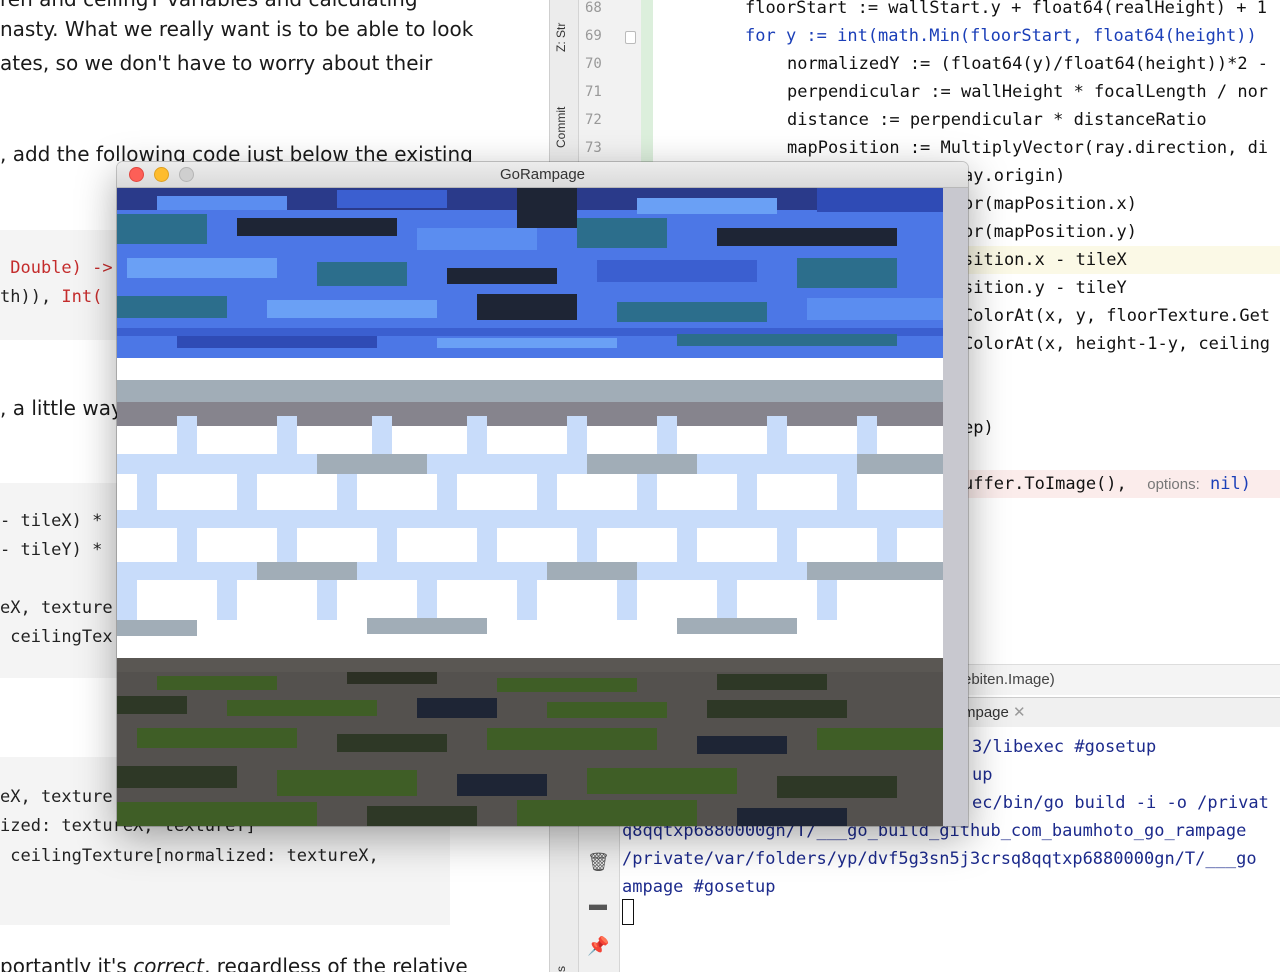 The image size is (1280, 972). I want to click on parameter-hint: options:, so click(1173, 484).